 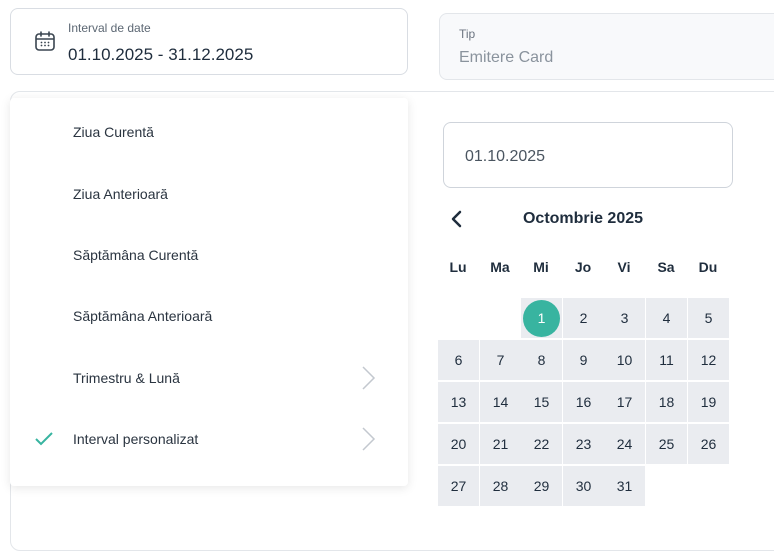 I want to click on weekday-label: Vi, so click(x=624, y=267).